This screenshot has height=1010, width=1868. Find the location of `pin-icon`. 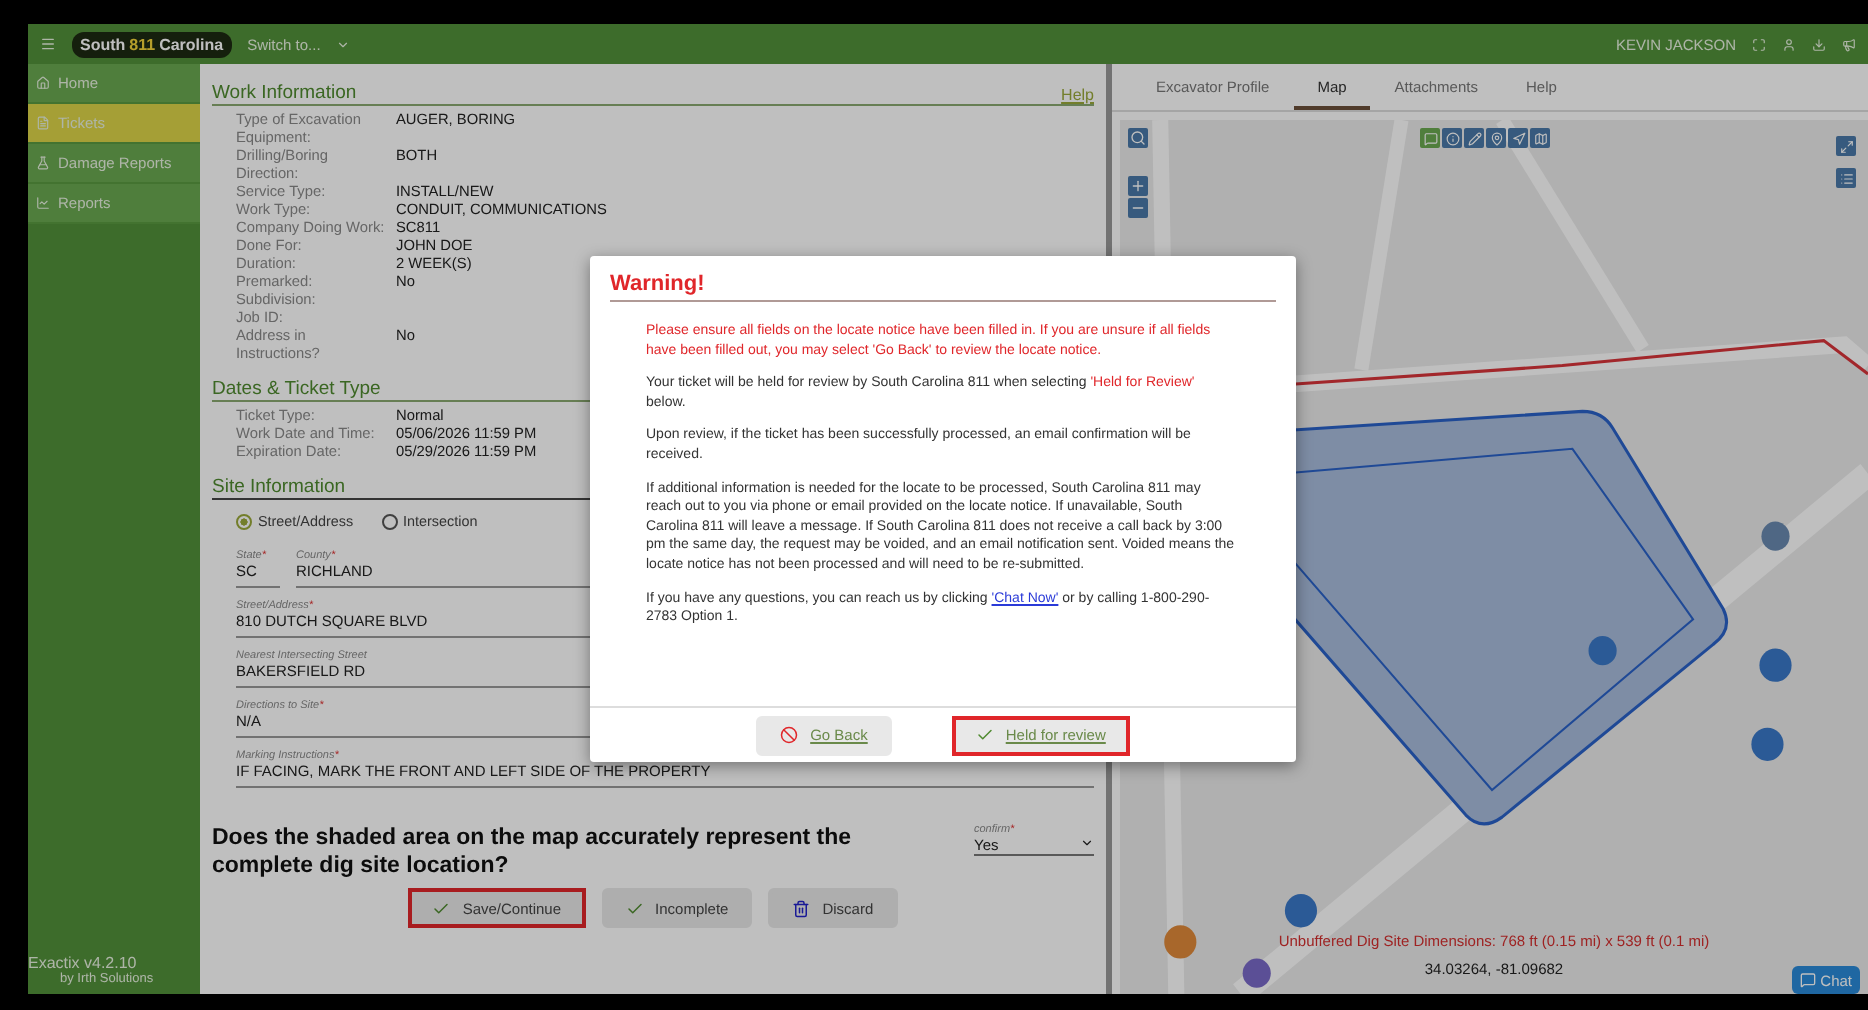

pin-icon is located at coordinates (1496, 138).